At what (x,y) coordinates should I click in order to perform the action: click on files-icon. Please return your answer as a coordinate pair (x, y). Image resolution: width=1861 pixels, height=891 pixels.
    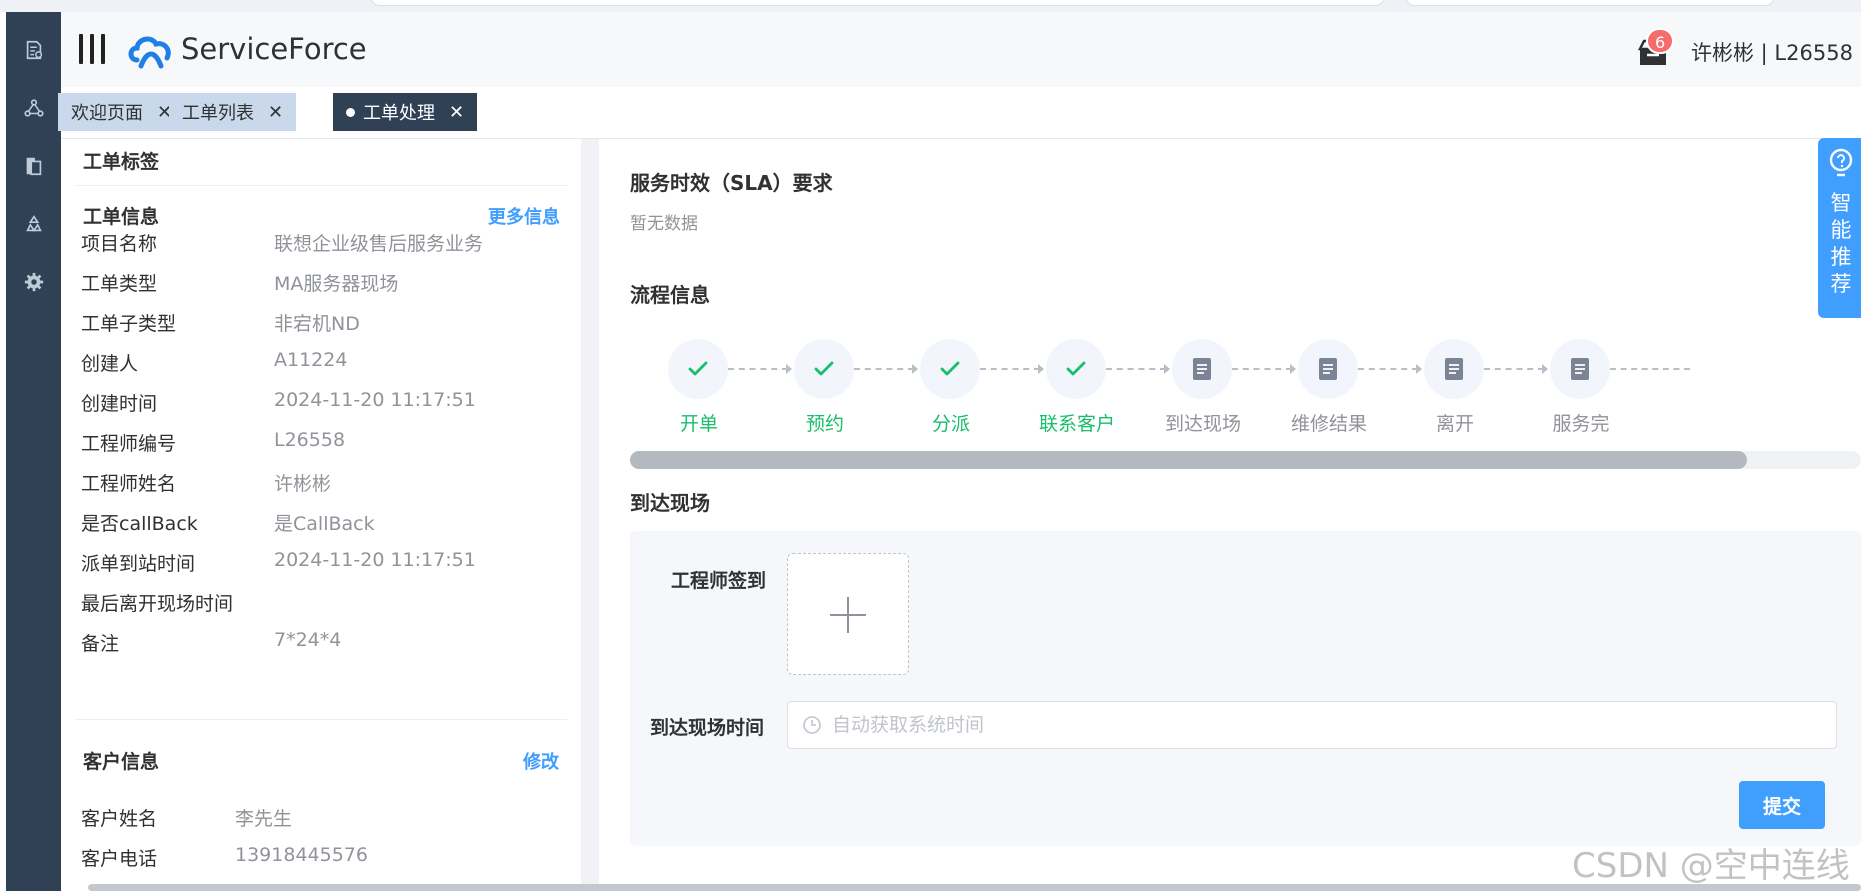
    Looking at the image, I should click on (33, 166).